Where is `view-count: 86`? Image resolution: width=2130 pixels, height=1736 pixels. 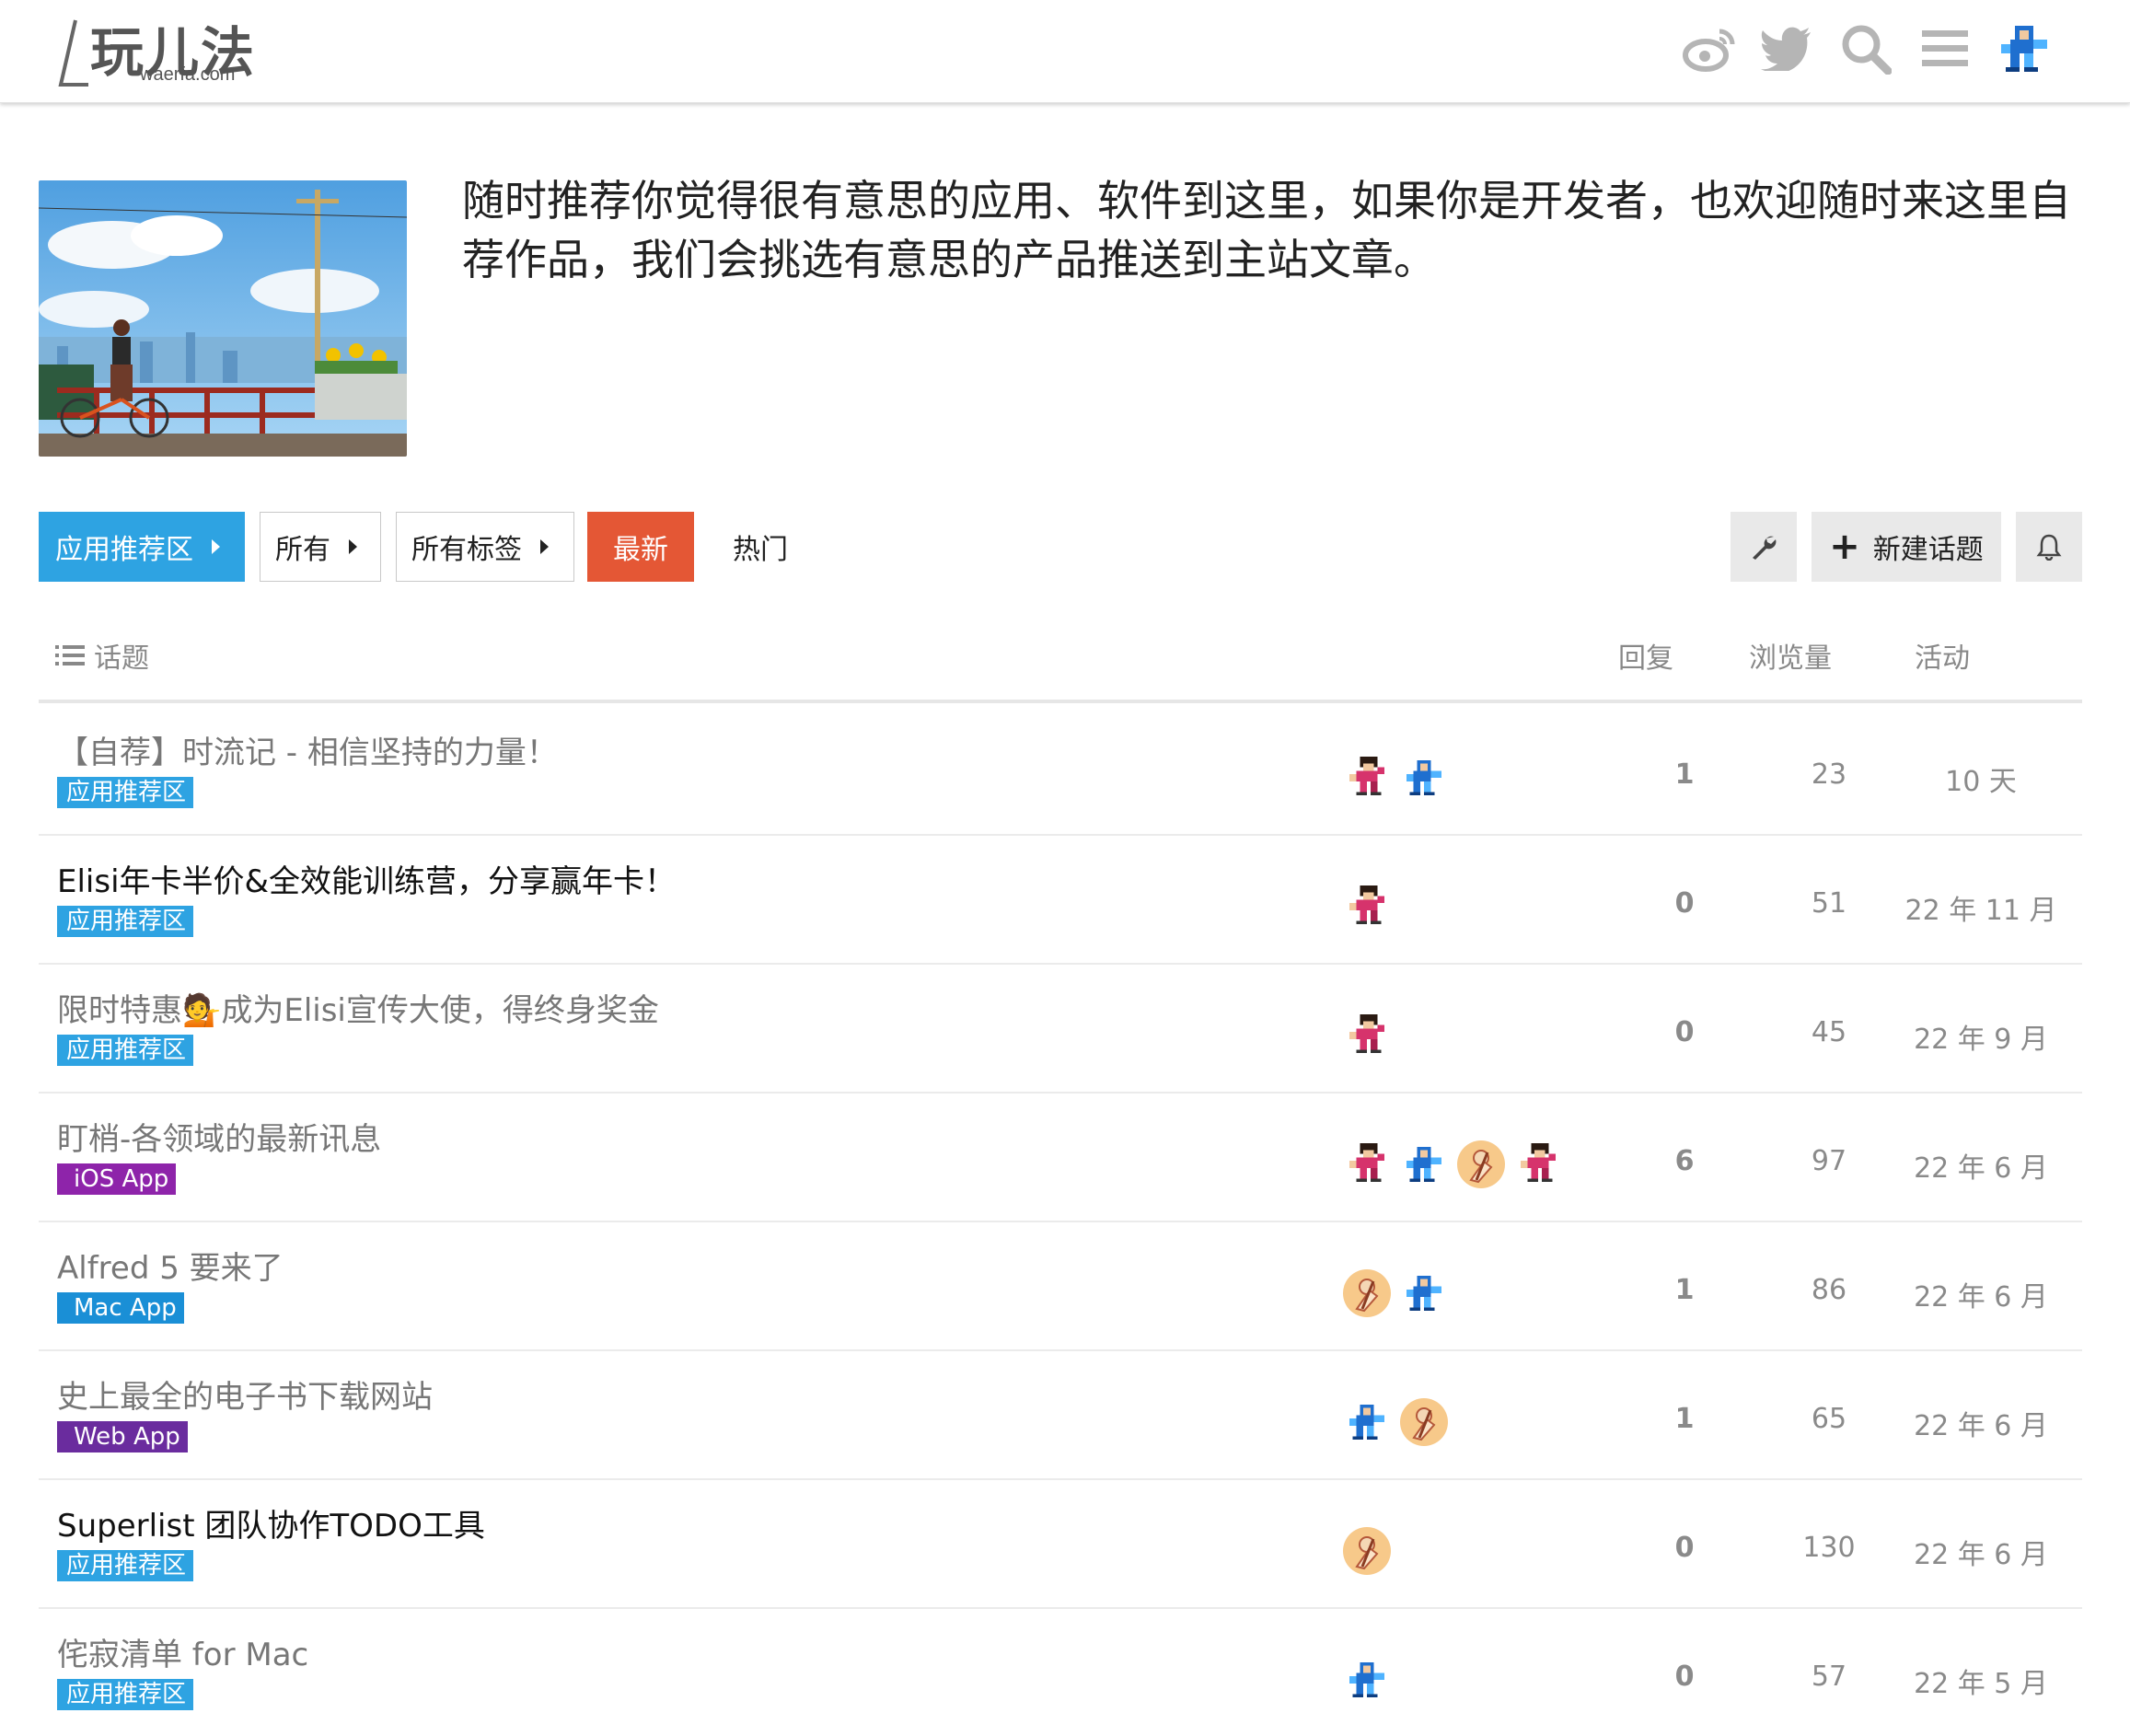
view-count: 86 is located at coordinates (1829, 1290).